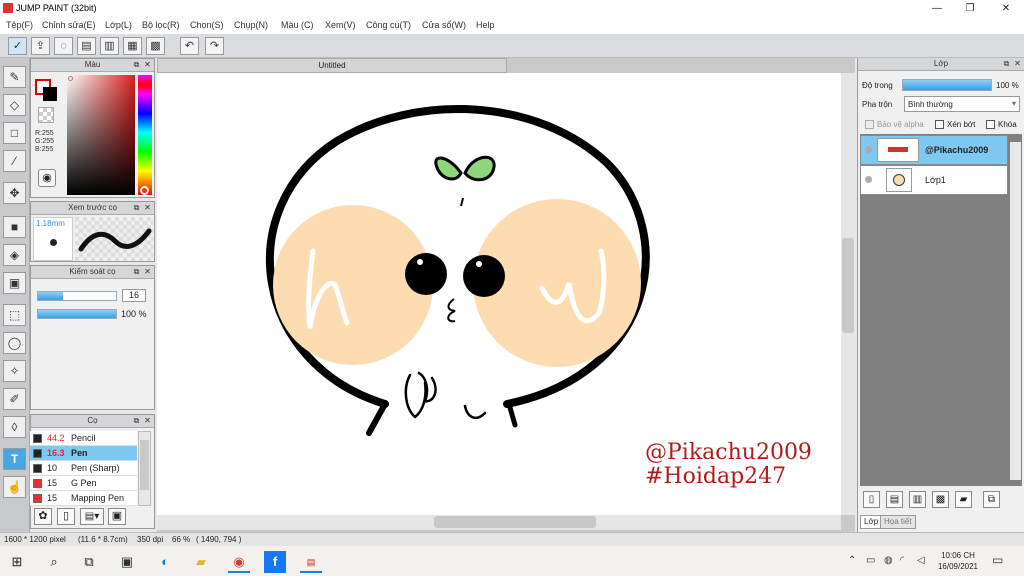 This screenshot has width=1024, height=576. Describe the element at coordinates (485, 25) in the screenshot. I see `menu-help: Help` at that location.